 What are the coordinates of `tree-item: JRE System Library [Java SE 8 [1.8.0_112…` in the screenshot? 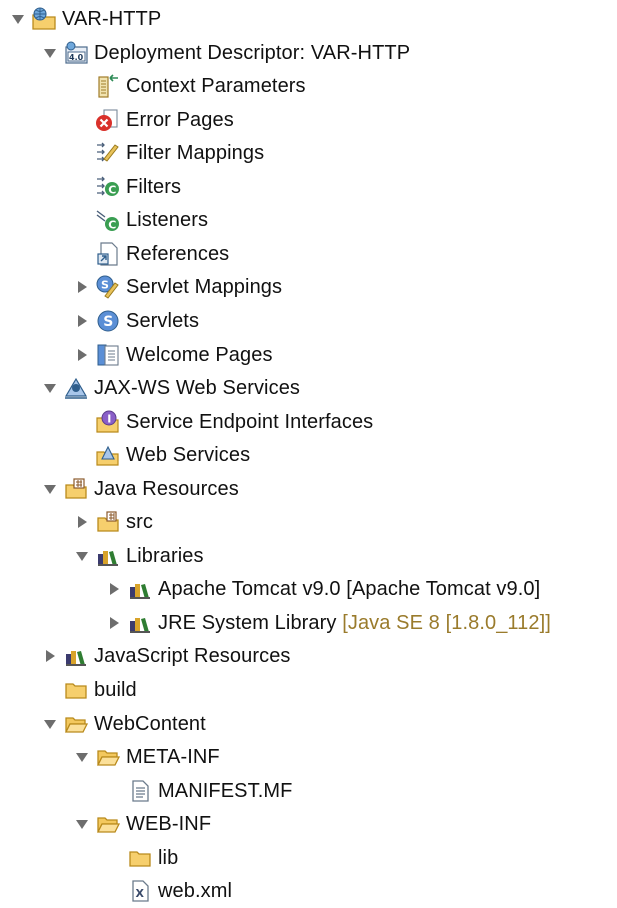 It's located at (308, 623).